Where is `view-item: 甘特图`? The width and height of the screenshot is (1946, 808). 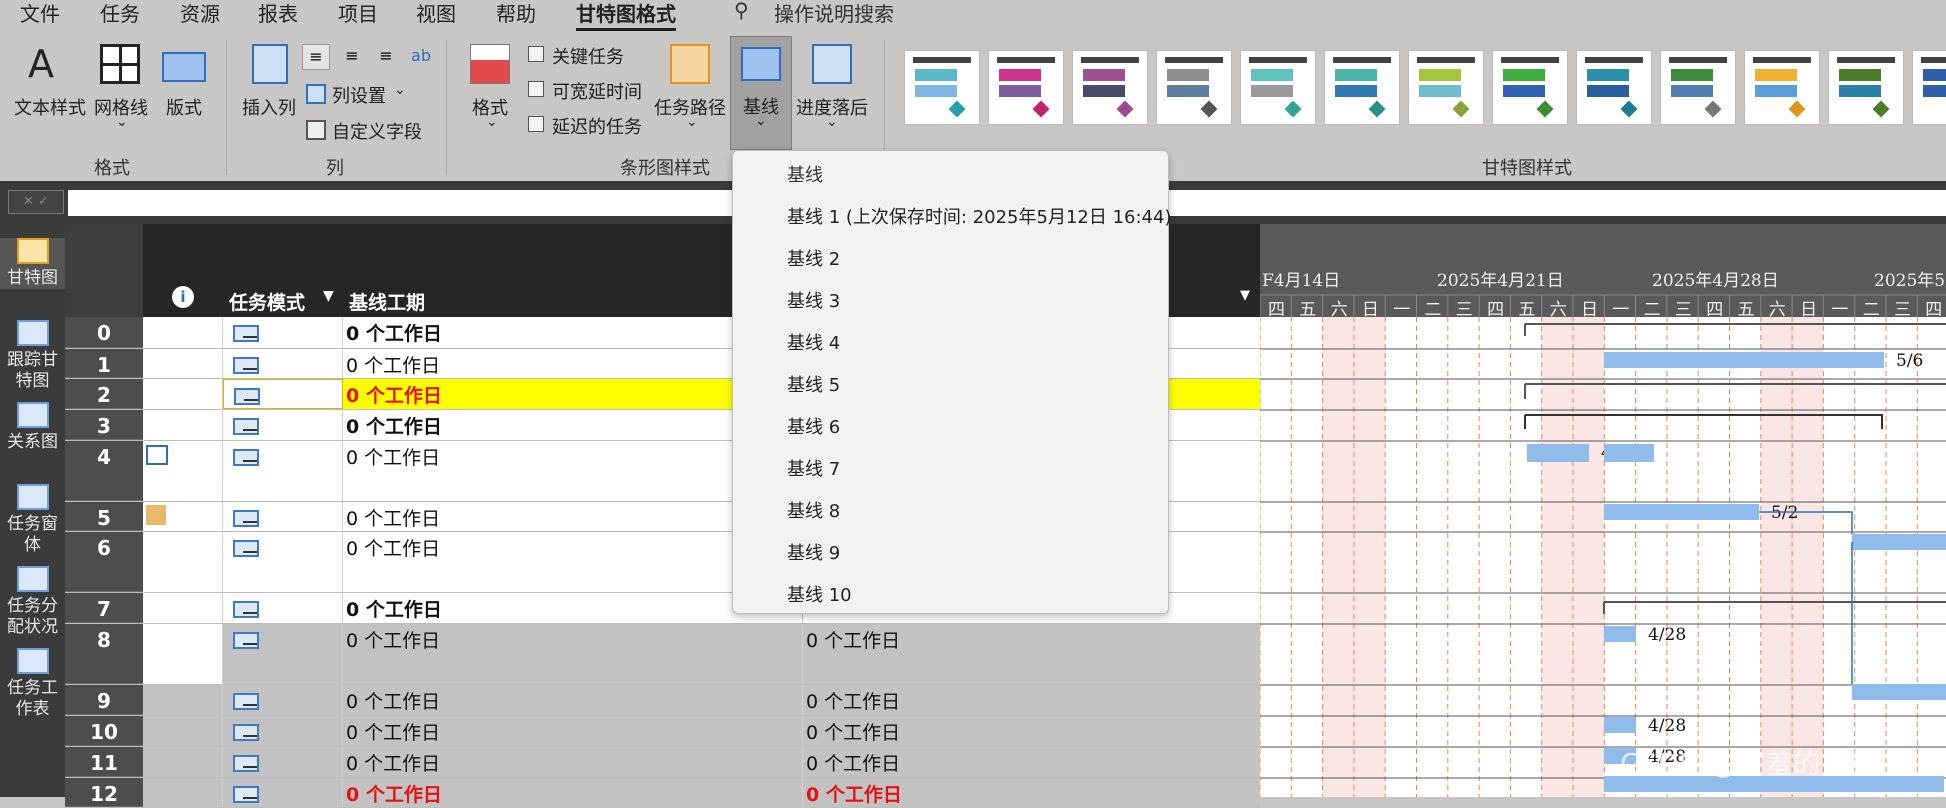 view-item: 甘特图 is located at coordinates (32, 263).